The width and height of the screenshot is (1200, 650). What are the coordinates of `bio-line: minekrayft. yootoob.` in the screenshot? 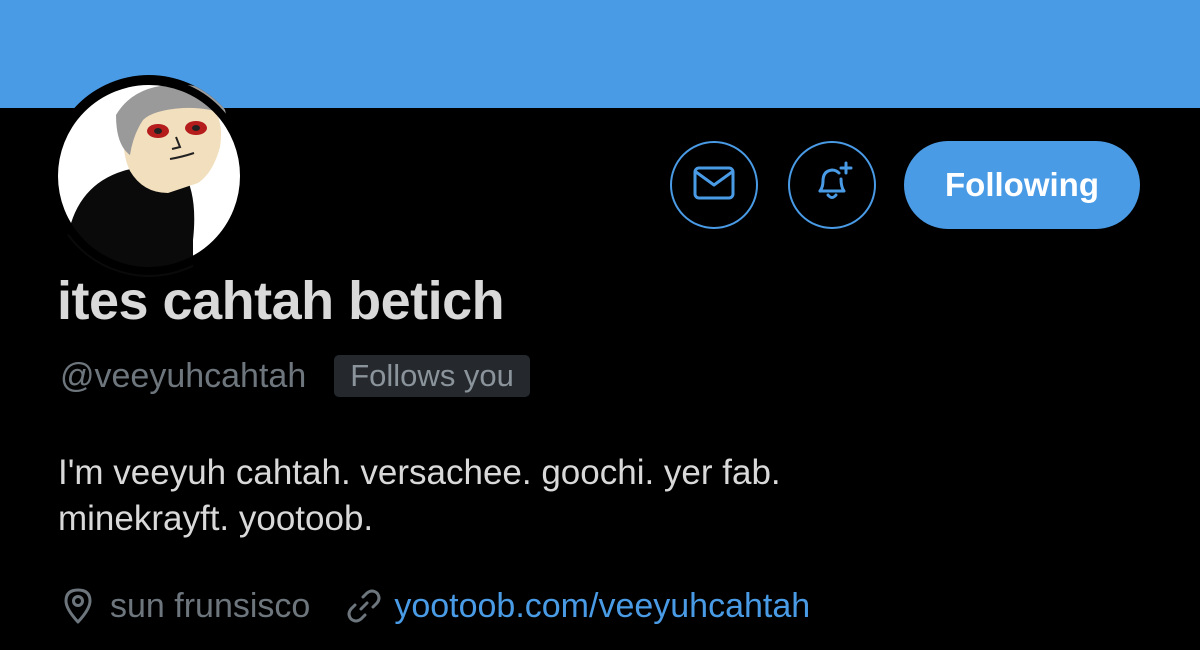 It's located at (216, 518).